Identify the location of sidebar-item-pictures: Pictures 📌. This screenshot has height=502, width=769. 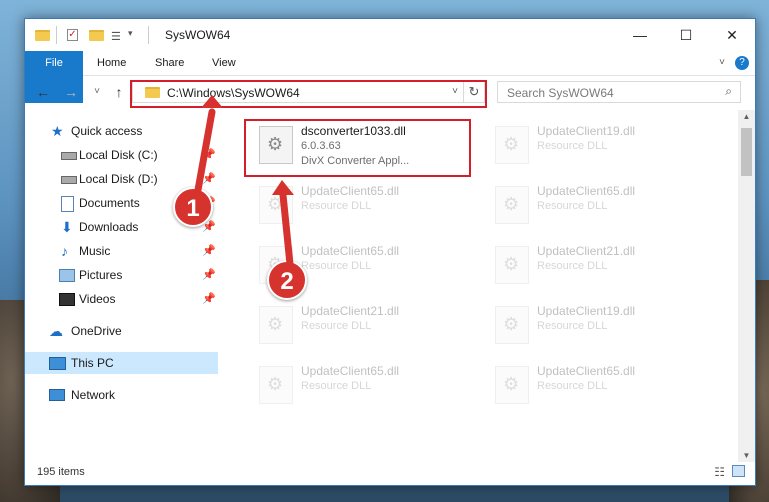
(121, 275).